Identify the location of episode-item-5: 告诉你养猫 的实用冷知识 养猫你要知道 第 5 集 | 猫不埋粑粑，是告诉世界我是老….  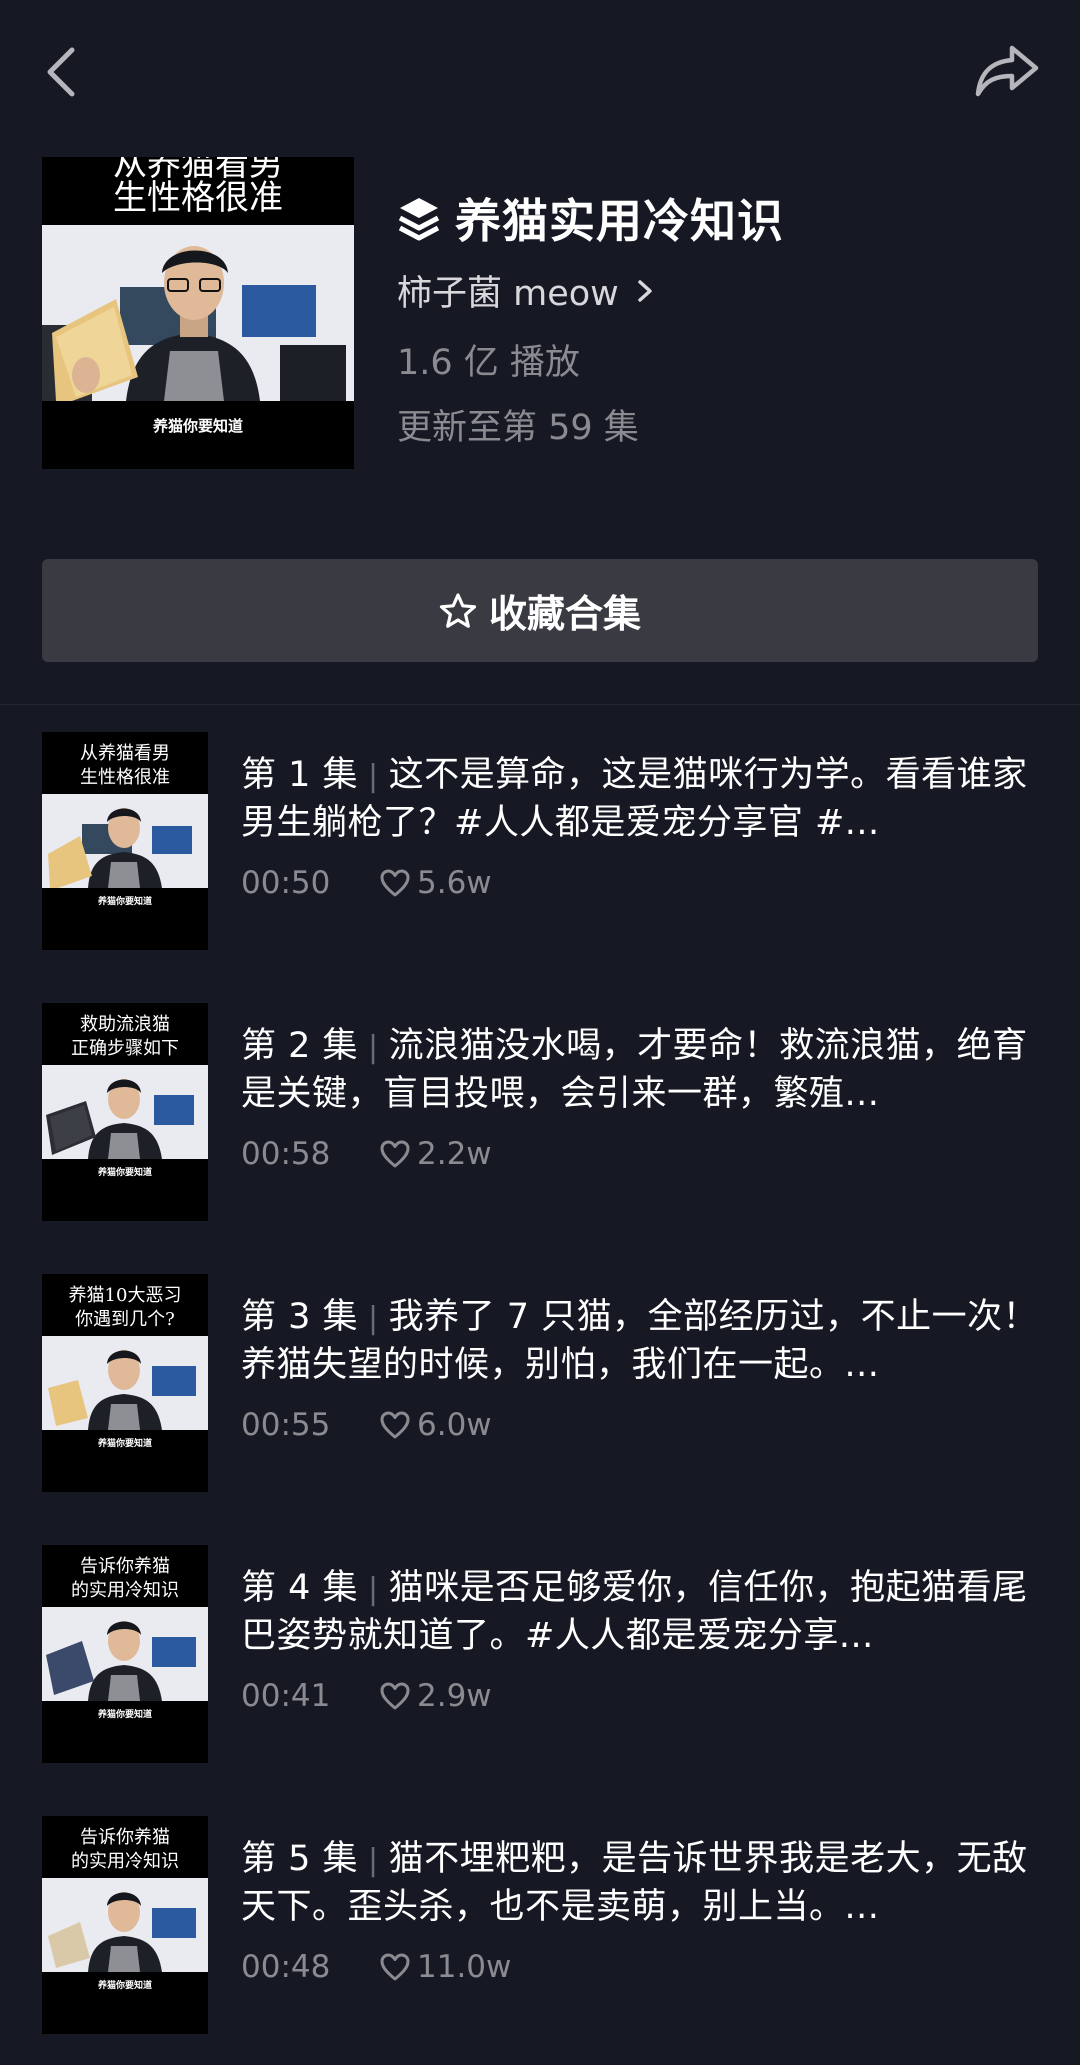
(540, 1925).